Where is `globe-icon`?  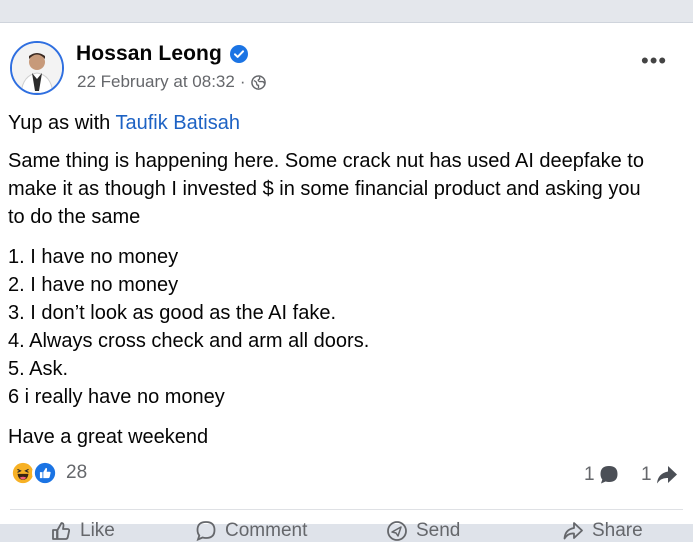 globe-icon is located at coordinates (258, 82).